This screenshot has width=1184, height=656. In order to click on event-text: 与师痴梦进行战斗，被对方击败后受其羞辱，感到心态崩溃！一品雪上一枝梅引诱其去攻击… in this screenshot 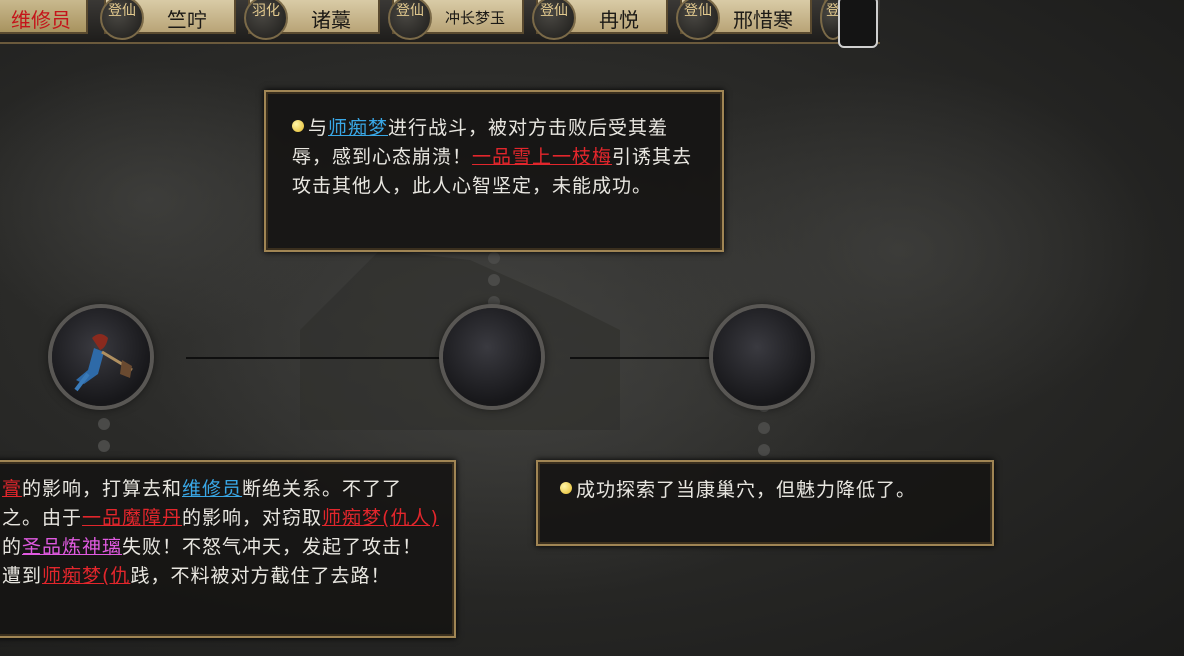, I will do `click(492, 157)`.